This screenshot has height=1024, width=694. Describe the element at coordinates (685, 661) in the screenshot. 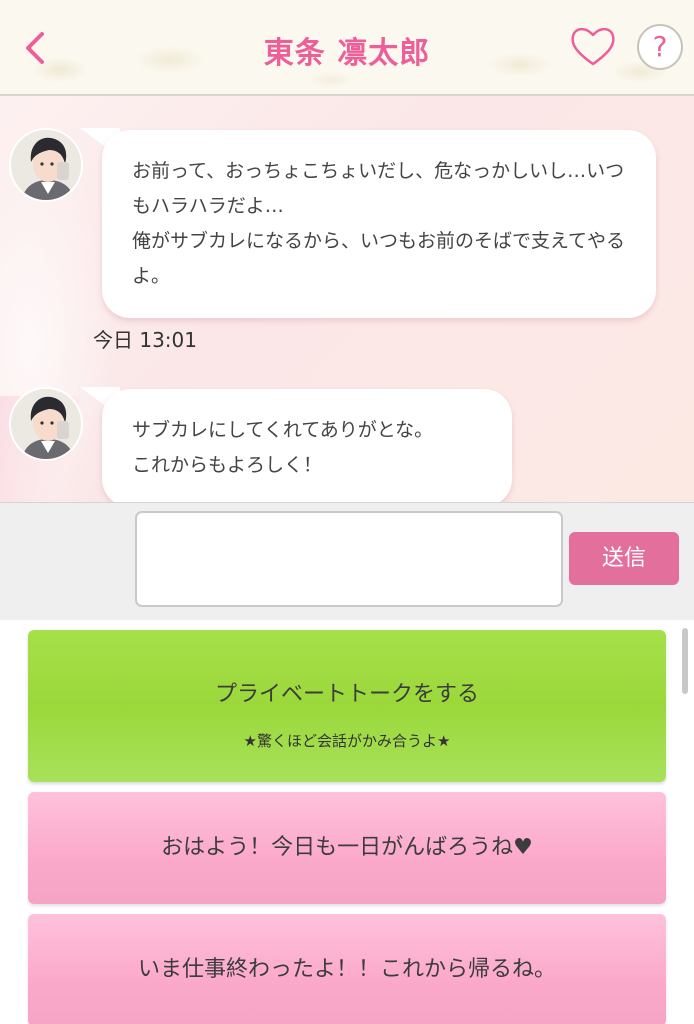

I see `scrollbar` at that location.